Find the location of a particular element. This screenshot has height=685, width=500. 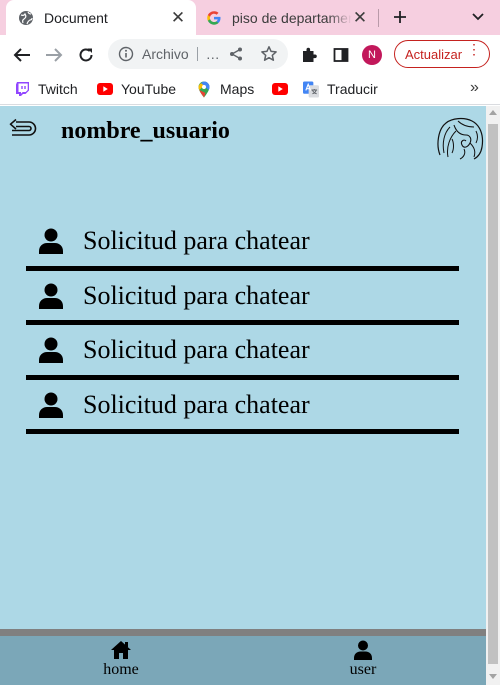

scheme-label: Archivo is located at coordinates (165, 54).